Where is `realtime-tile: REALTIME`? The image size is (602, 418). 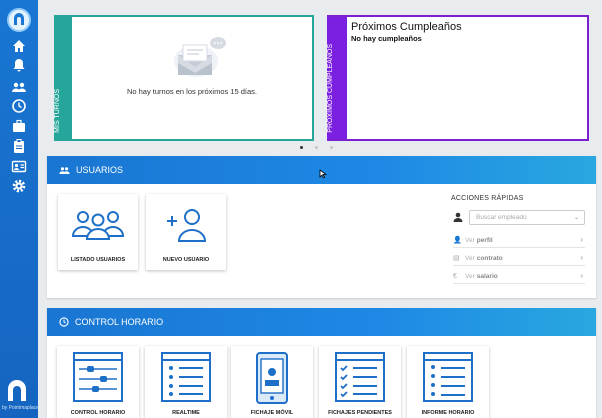 realtime-tile: REALTIME is located at coordinates (186, 382).